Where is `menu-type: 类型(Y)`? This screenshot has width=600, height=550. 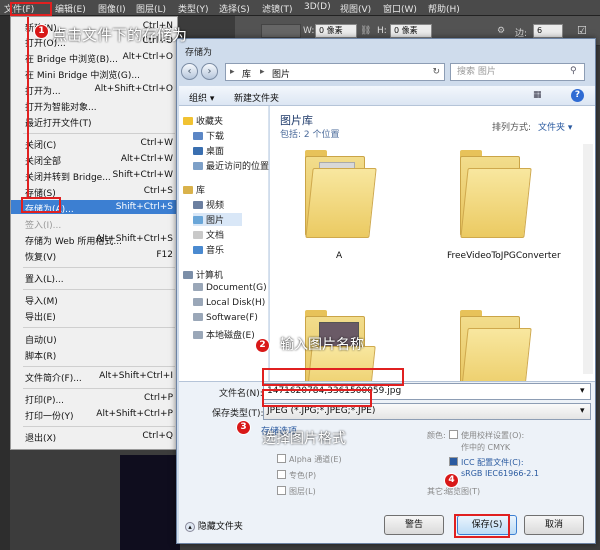 menu-type: 类型(Y) is located at coordinates (193, 8).